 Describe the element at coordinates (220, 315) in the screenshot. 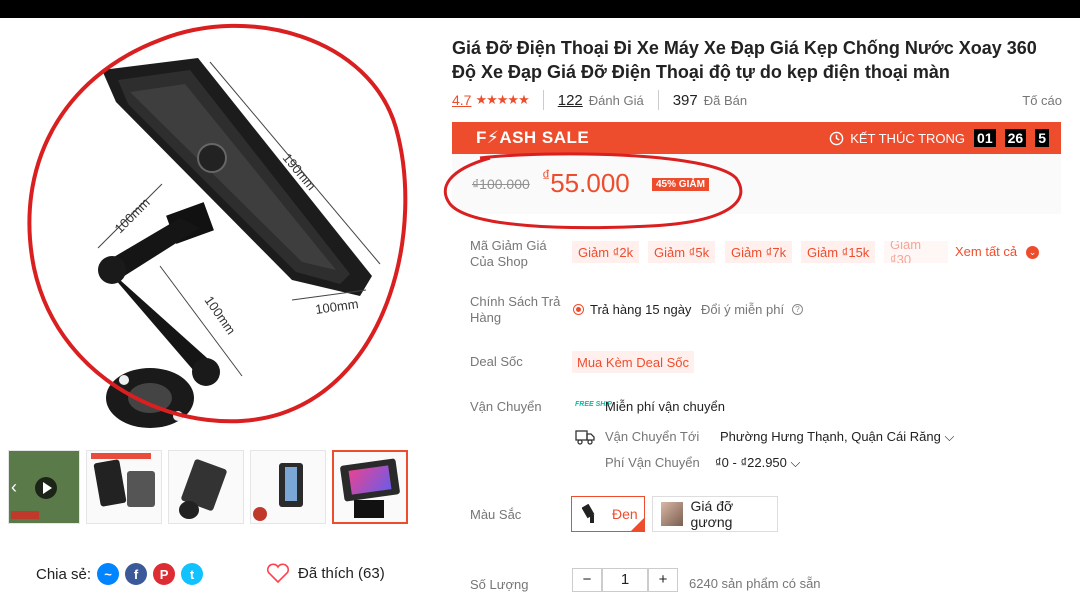

I see `dim-label-100-lower: 100mm` at that location.